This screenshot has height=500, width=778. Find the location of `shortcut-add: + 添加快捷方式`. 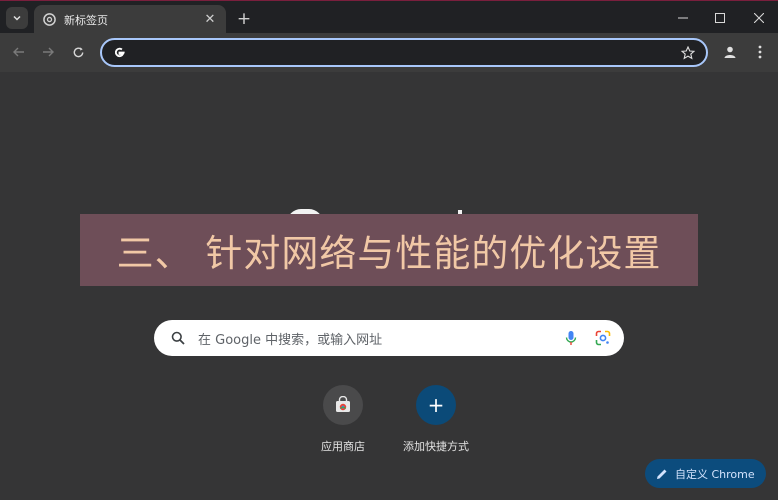

shortcut-add: + 添加快捷方式 is located at coordinates (436, 419).